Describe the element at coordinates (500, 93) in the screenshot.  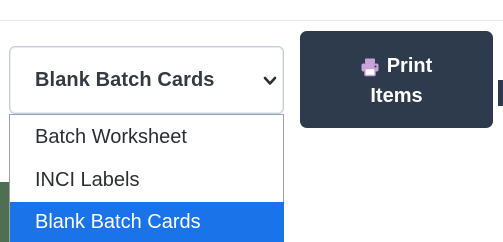
I see `adjacent-button-edge` at that location.